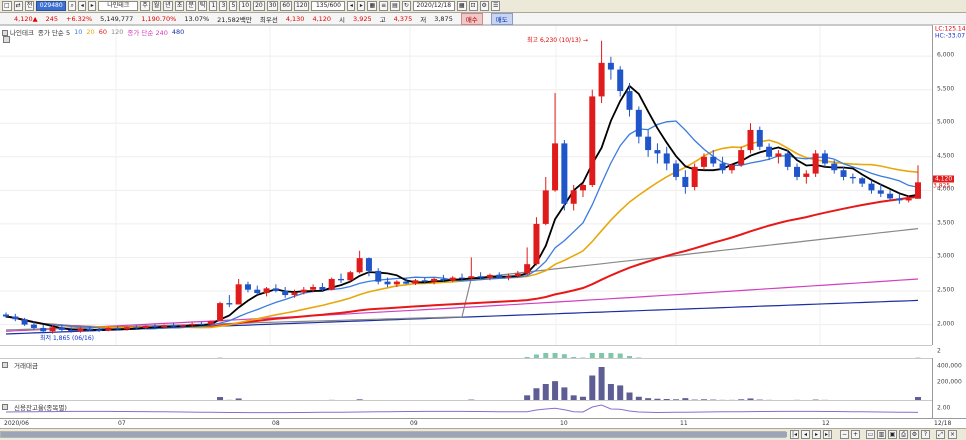  Describe the element at coordinates (197, 18) in the screenshot. I see `turnover-rate: 13.07%` at that location.